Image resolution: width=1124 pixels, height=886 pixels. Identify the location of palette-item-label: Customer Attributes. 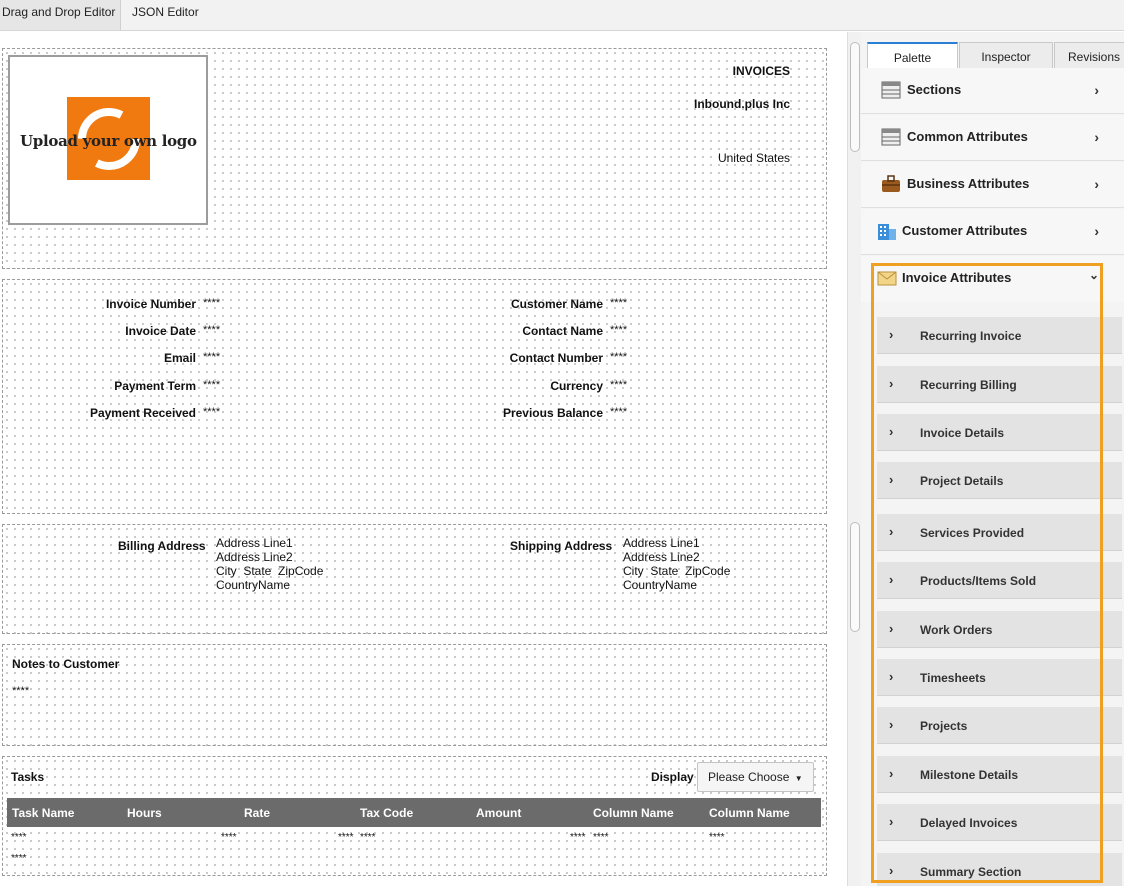
(965, 230).